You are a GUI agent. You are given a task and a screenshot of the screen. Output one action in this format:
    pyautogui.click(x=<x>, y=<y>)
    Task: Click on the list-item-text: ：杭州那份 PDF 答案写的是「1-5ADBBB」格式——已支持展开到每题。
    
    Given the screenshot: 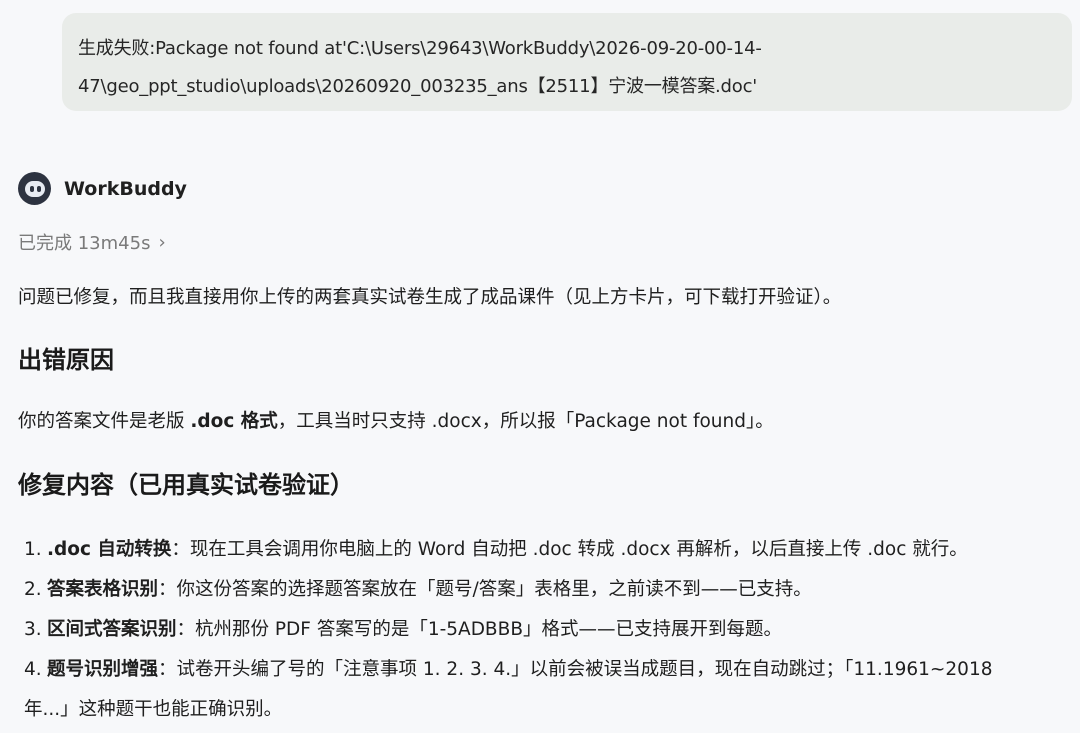 What is the action you would take?
    pyautogui.click(x=479, y=629)
    